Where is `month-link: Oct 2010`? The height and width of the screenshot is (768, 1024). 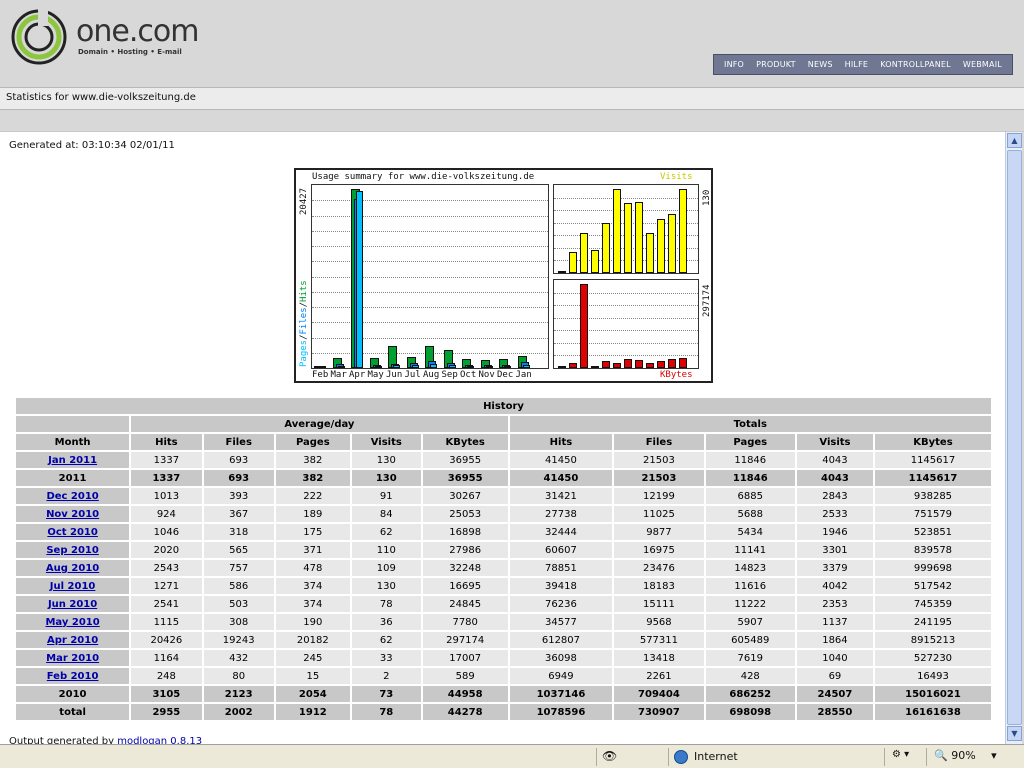
month-link: Oct 2010 is located at coordinates (72, 532).